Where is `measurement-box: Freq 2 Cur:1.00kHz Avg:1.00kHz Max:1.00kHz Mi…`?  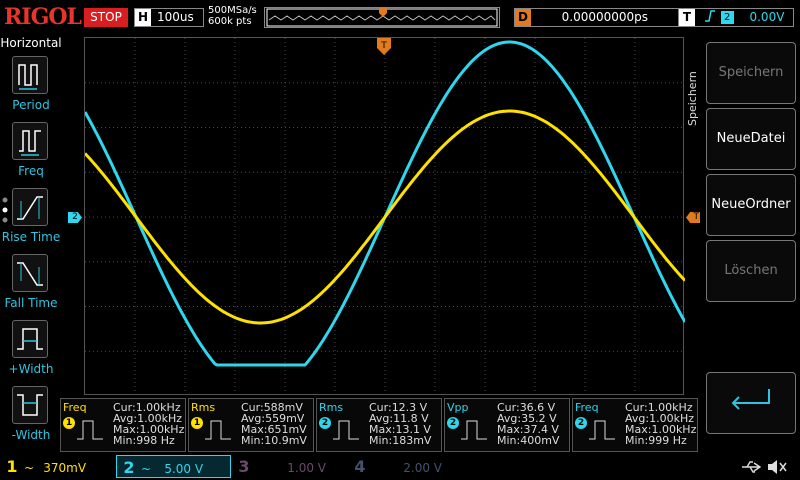 measurement-box: Freq 2 Cur:1.00kHz Avg:1.00kHz Max:1.00kHz Mi… is located at coordinates (635, 425).